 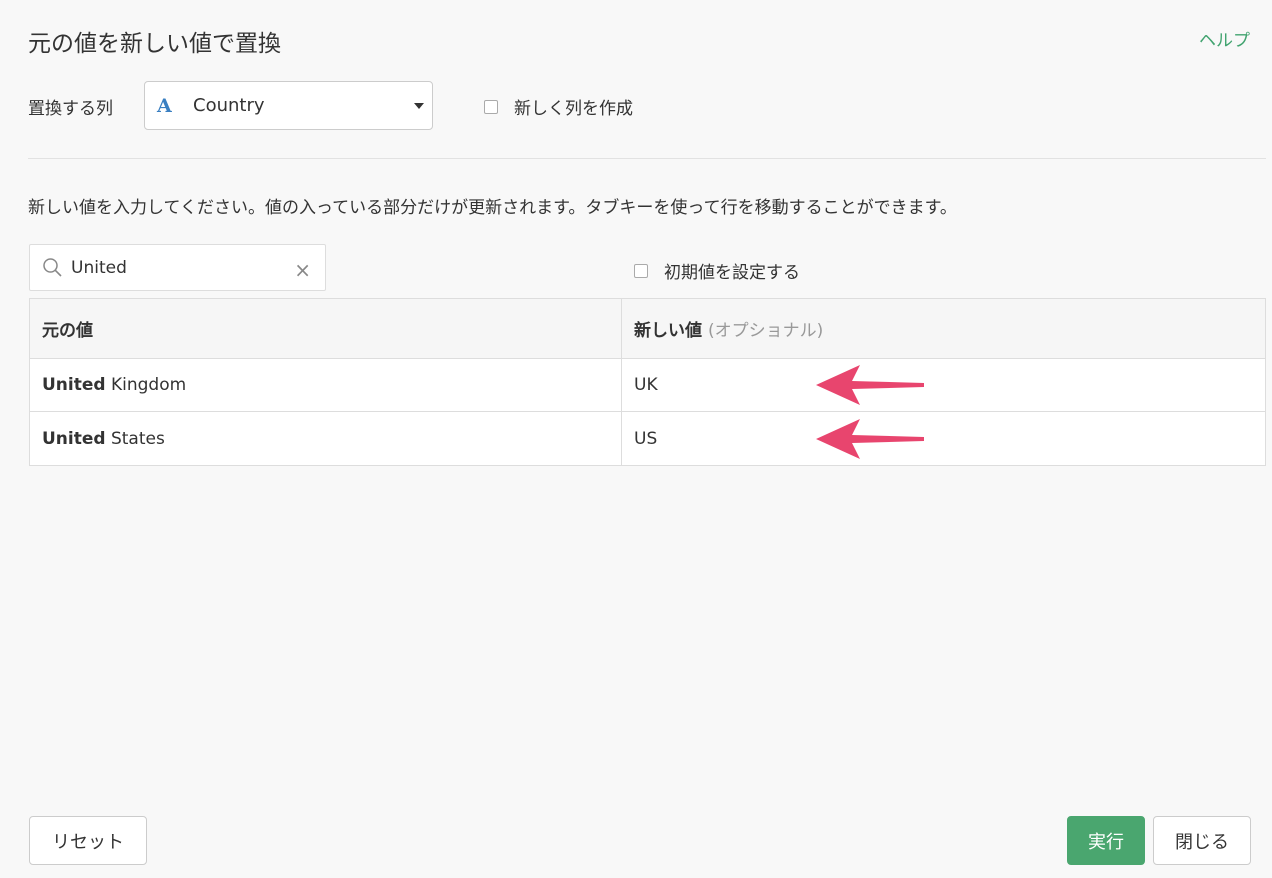 What do you see at coordinates (302, 270) in the screenshot?
I see `clear-icon: ×` at bounding box center [302, 270].